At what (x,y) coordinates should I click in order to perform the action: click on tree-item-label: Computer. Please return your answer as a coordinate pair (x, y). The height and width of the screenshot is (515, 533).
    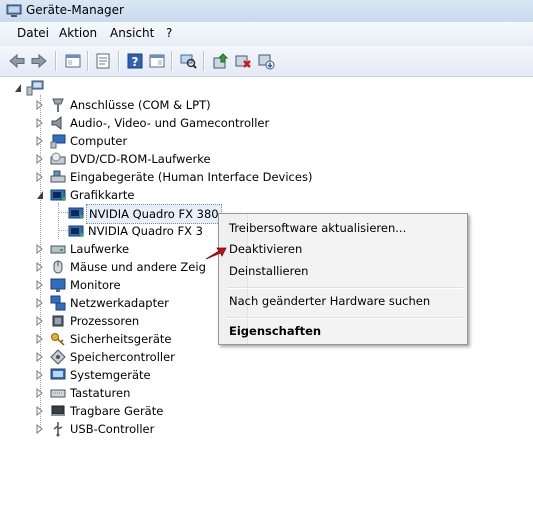
    Looking at the image, I should click on (99, 141).